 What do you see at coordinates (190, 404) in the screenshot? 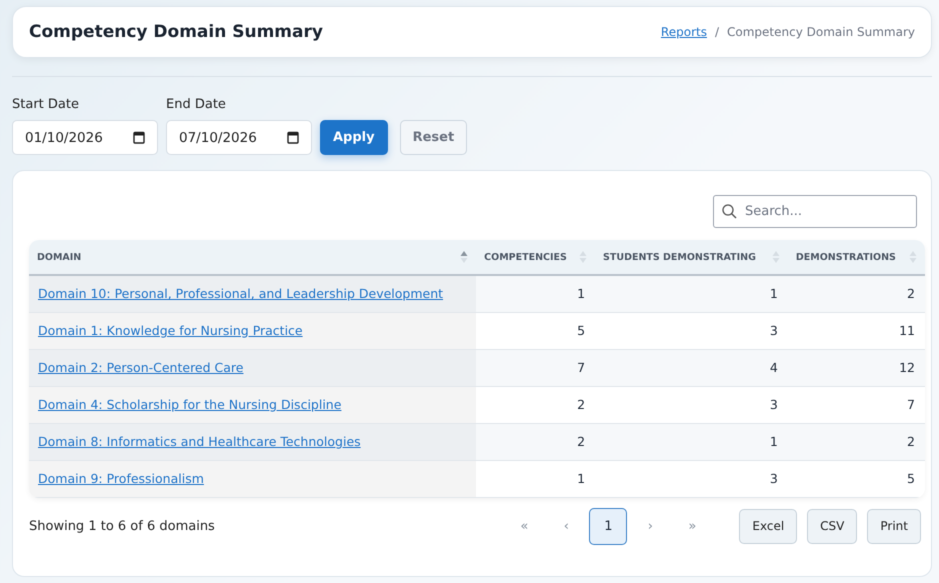
I see `domain-link: Domain 4: Scholarship for the Nursing Discipline` at bounding box center [190, 404].